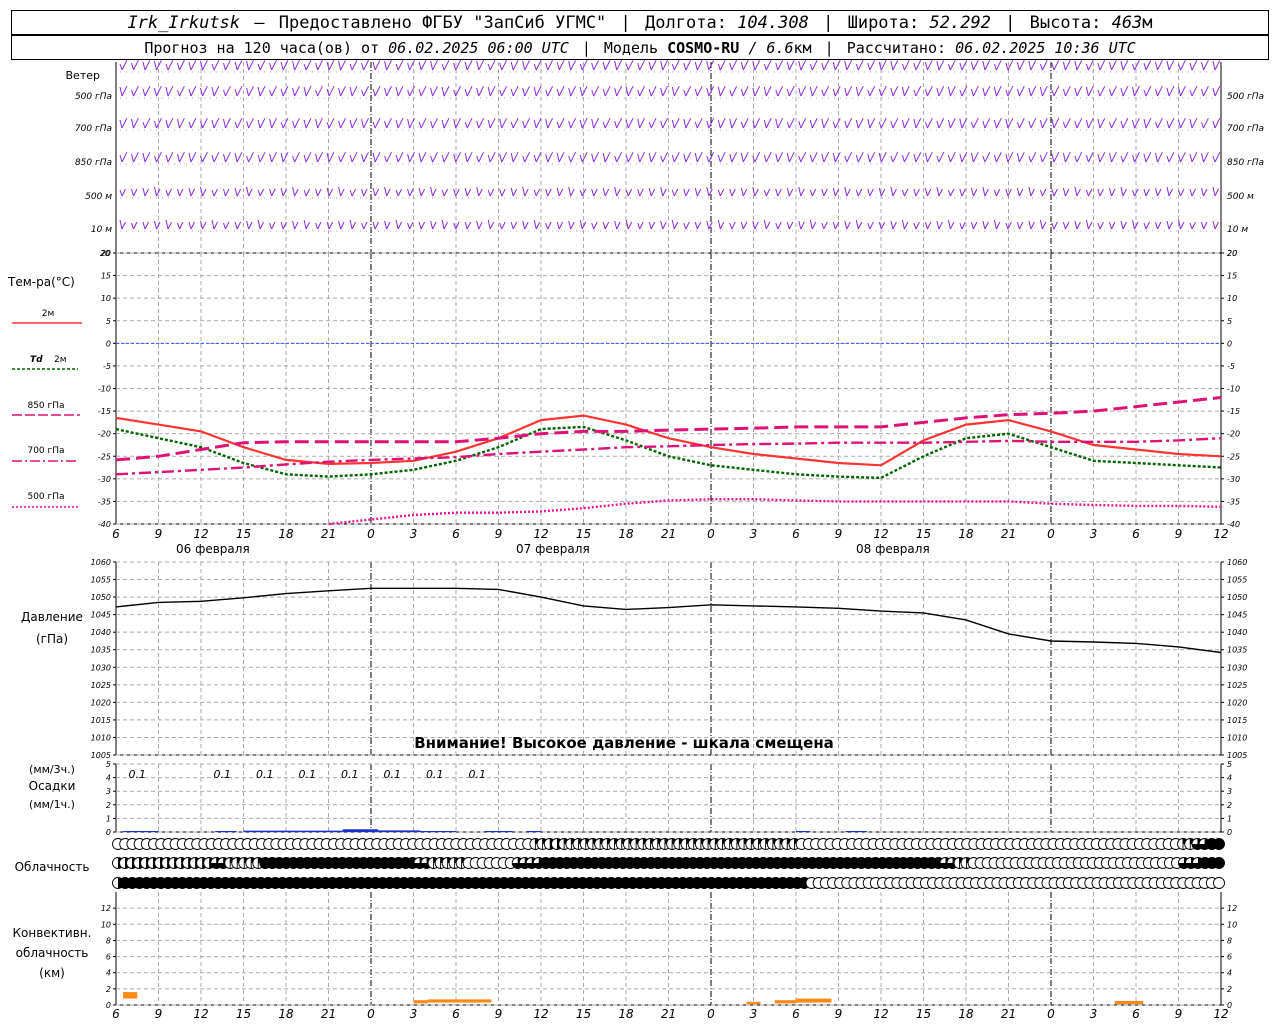 The height and width of the screenshot is (1024, 1280). What do you see at coordinates (83, 75) in the screenshot?
I see `wind-title: Ветер` at bounding box center [83, 75].